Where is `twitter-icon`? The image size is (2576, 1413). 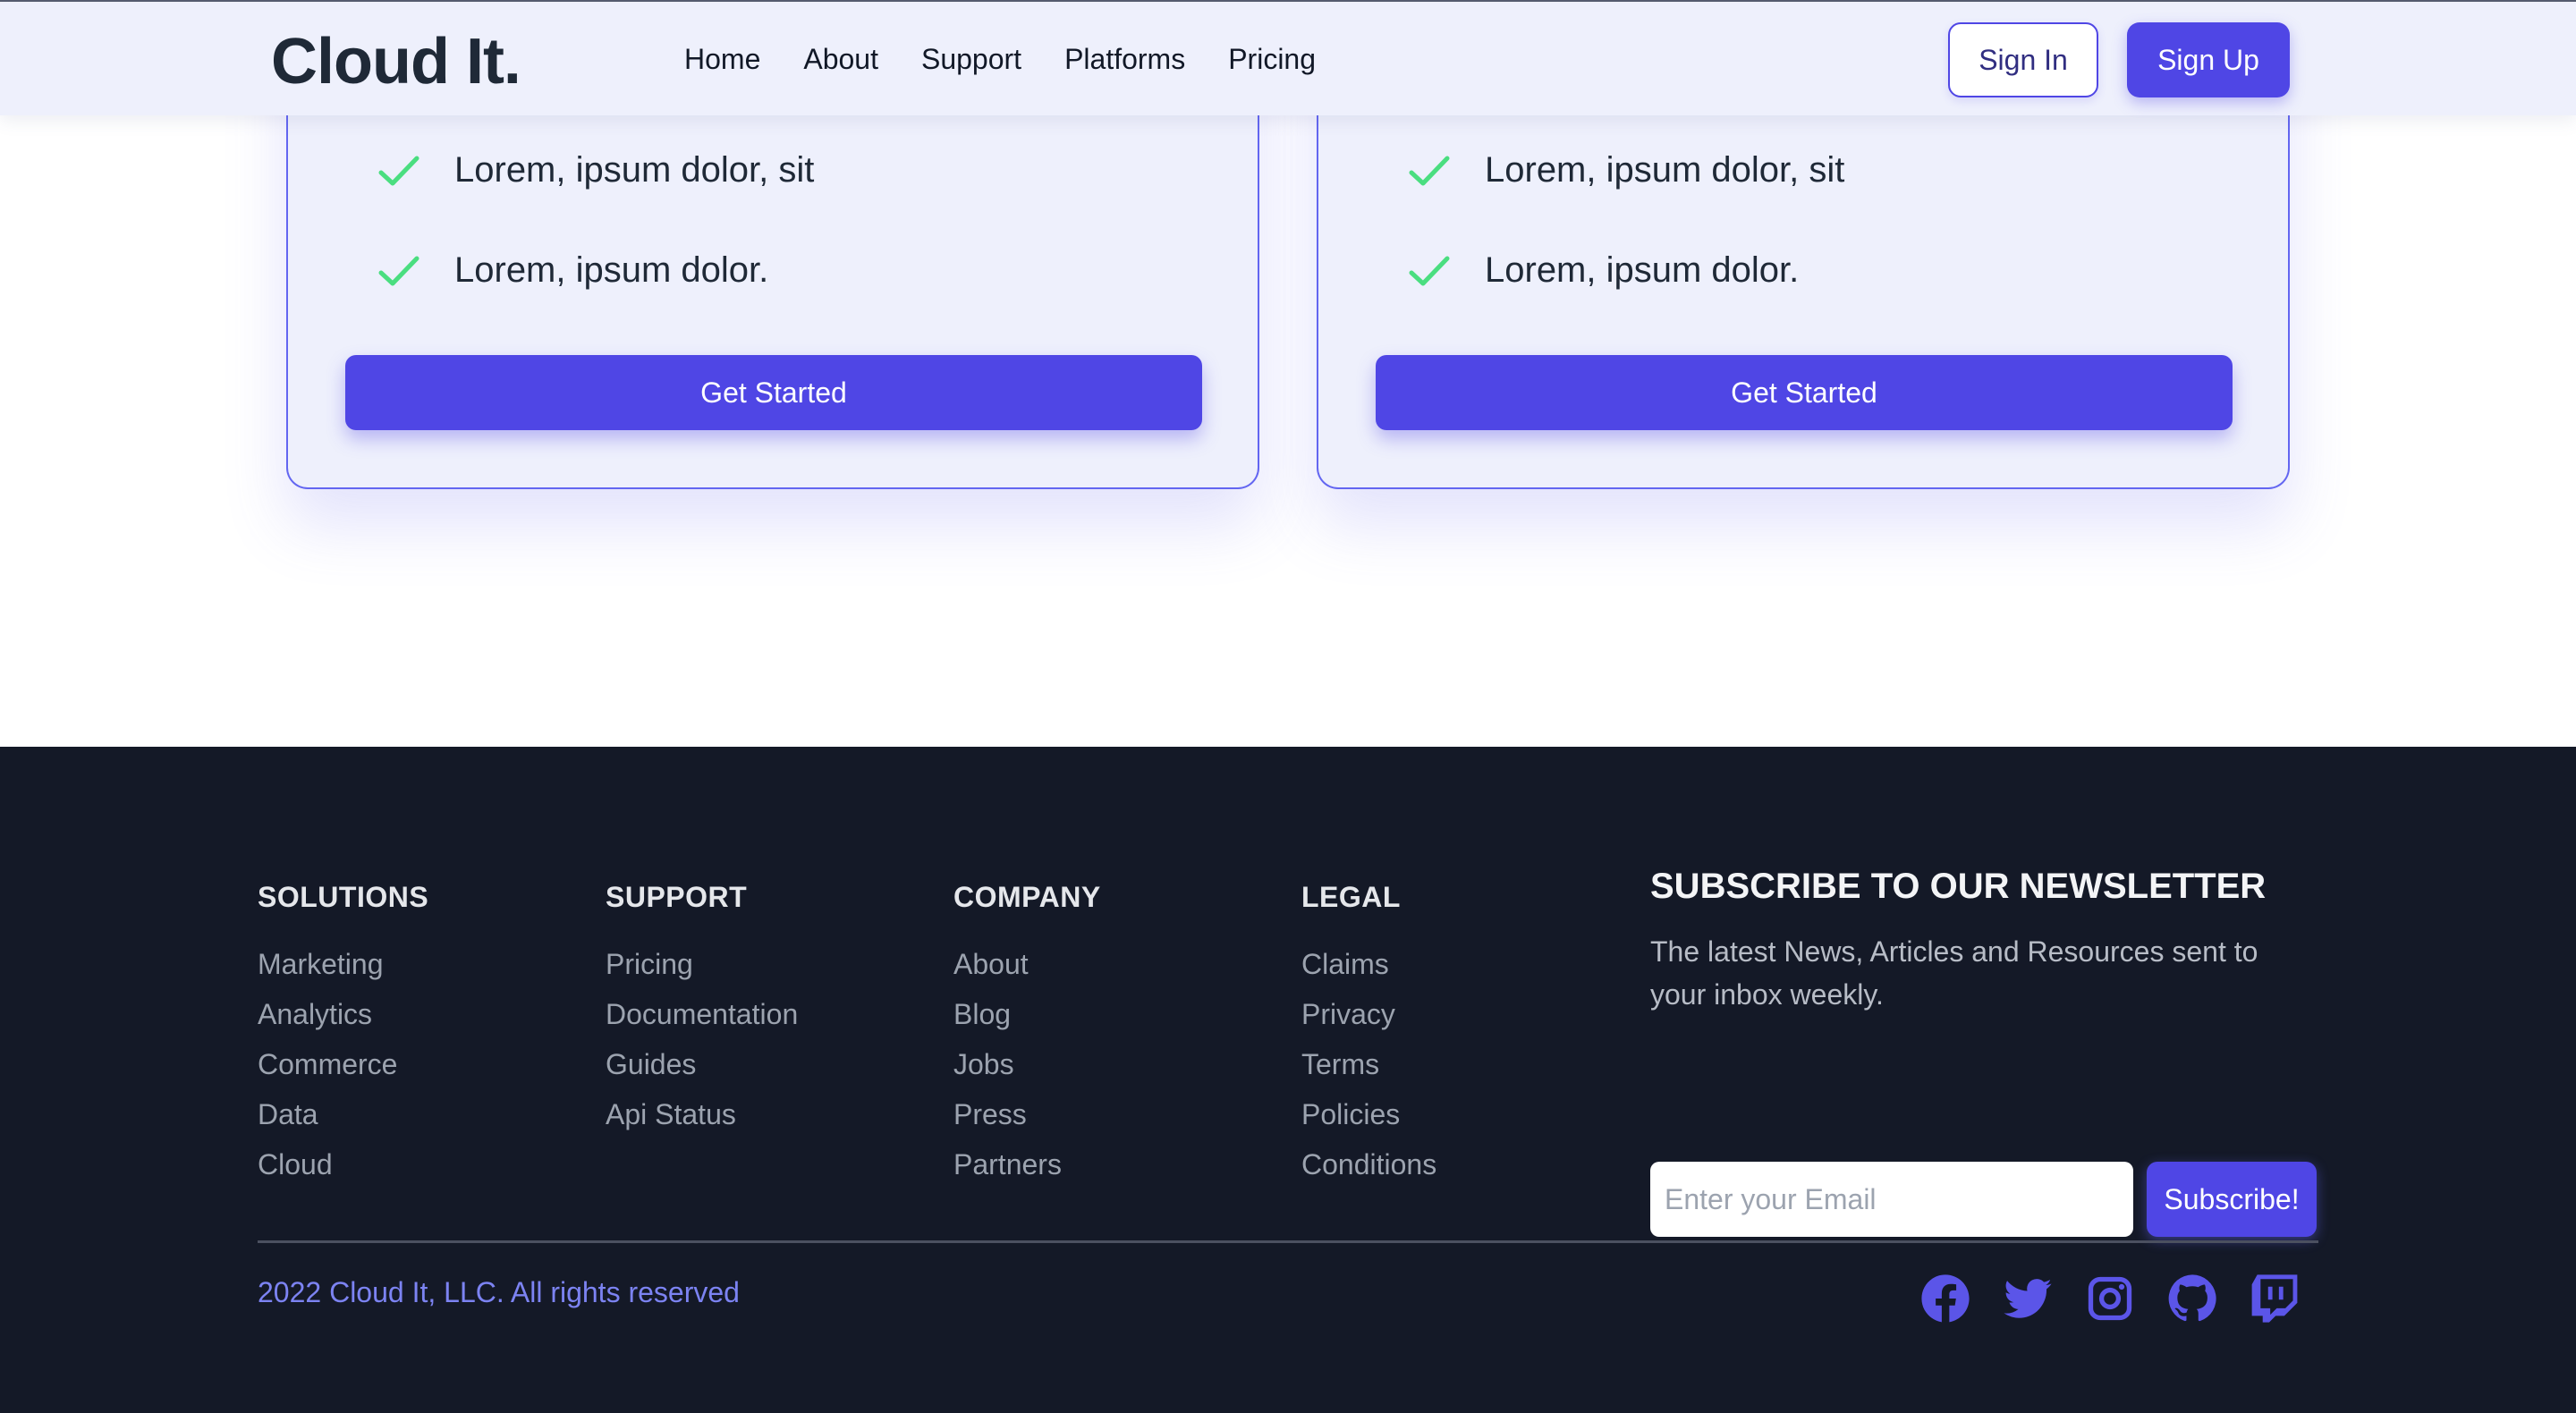 twitter-icon is located at coordinates (2028, 1298).